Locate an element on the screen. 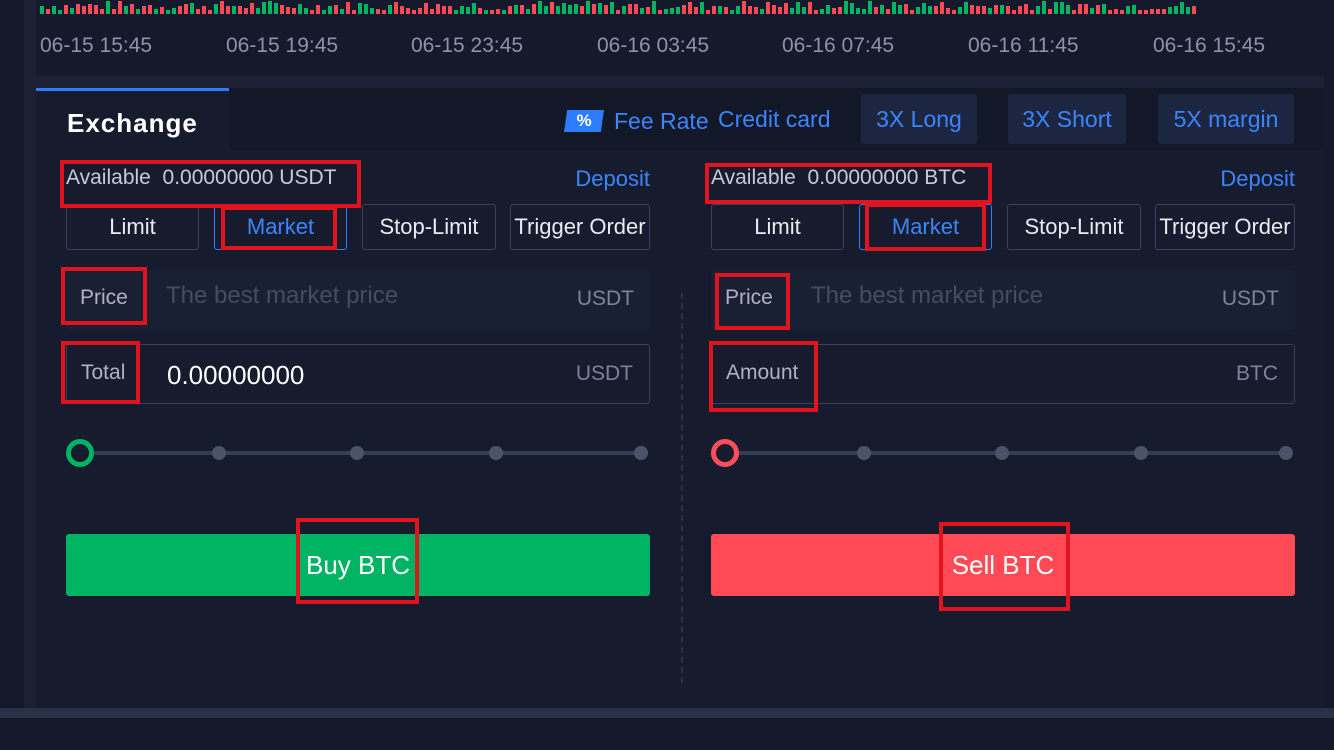 The height and width of the screenshot is (750, 1334). sell-amount-field: Amount BTC is located at coordinates (1003, 374).